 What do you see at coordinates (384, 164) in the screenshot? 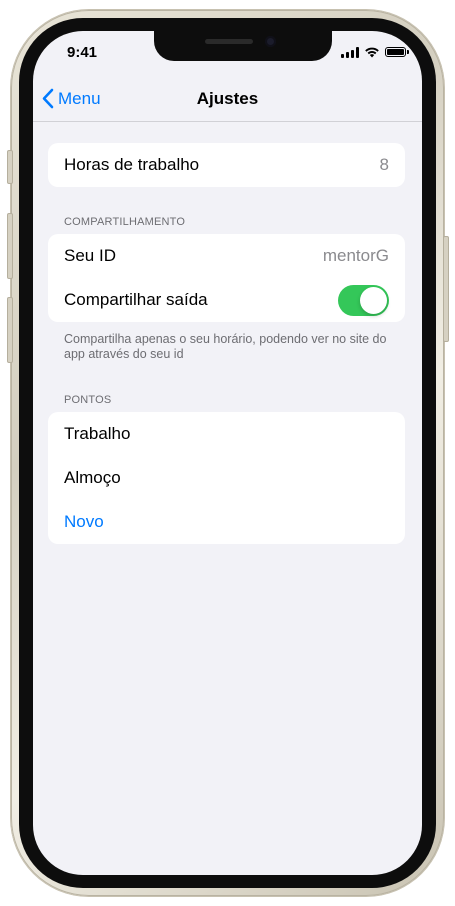
I see `work-hours-value: 8` at bounding box center [384, 164].